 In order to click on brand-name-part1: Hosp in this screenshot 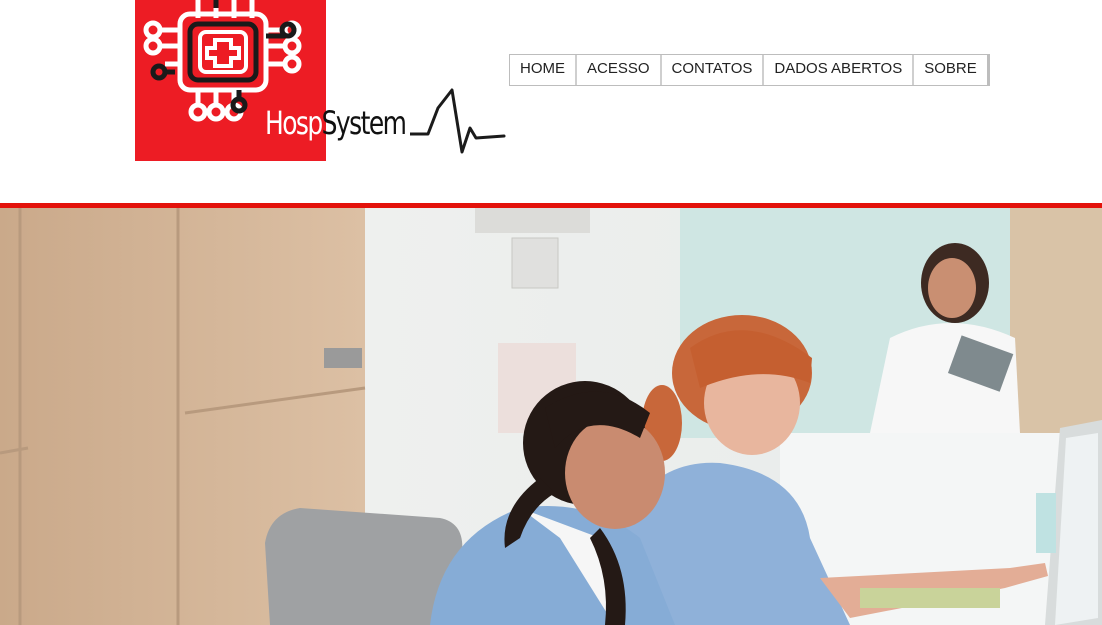, I will do `click(294, 123)`.